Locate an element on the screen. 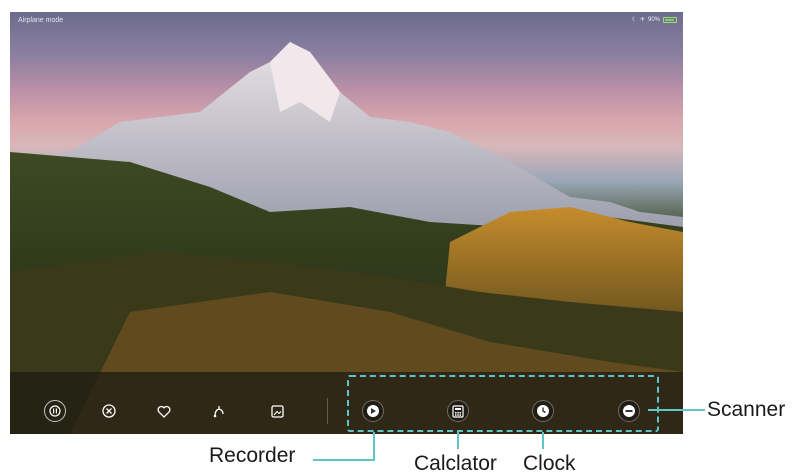  recorder-callout-line-h is located at coordinates (344, 460).